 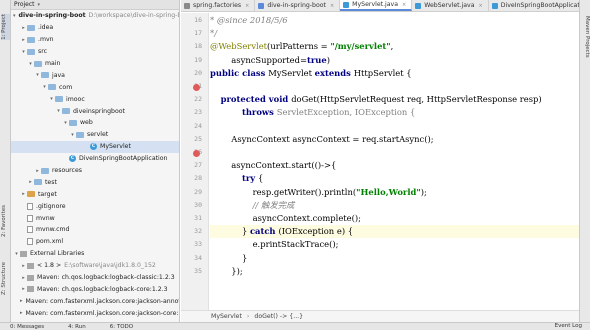 What do you see at coordinates (249, 20) in the screenshot?
I see `code-line: * @since 2018/5/6` at bounding box center [249, 20].